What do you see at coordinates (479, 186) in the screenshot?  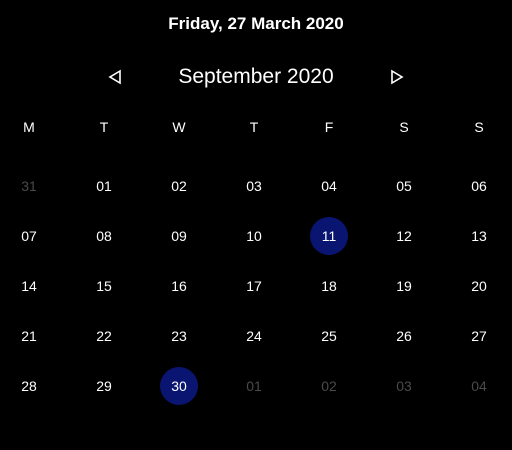 I see `day-cell: 06` at bounding box center [479, 186].